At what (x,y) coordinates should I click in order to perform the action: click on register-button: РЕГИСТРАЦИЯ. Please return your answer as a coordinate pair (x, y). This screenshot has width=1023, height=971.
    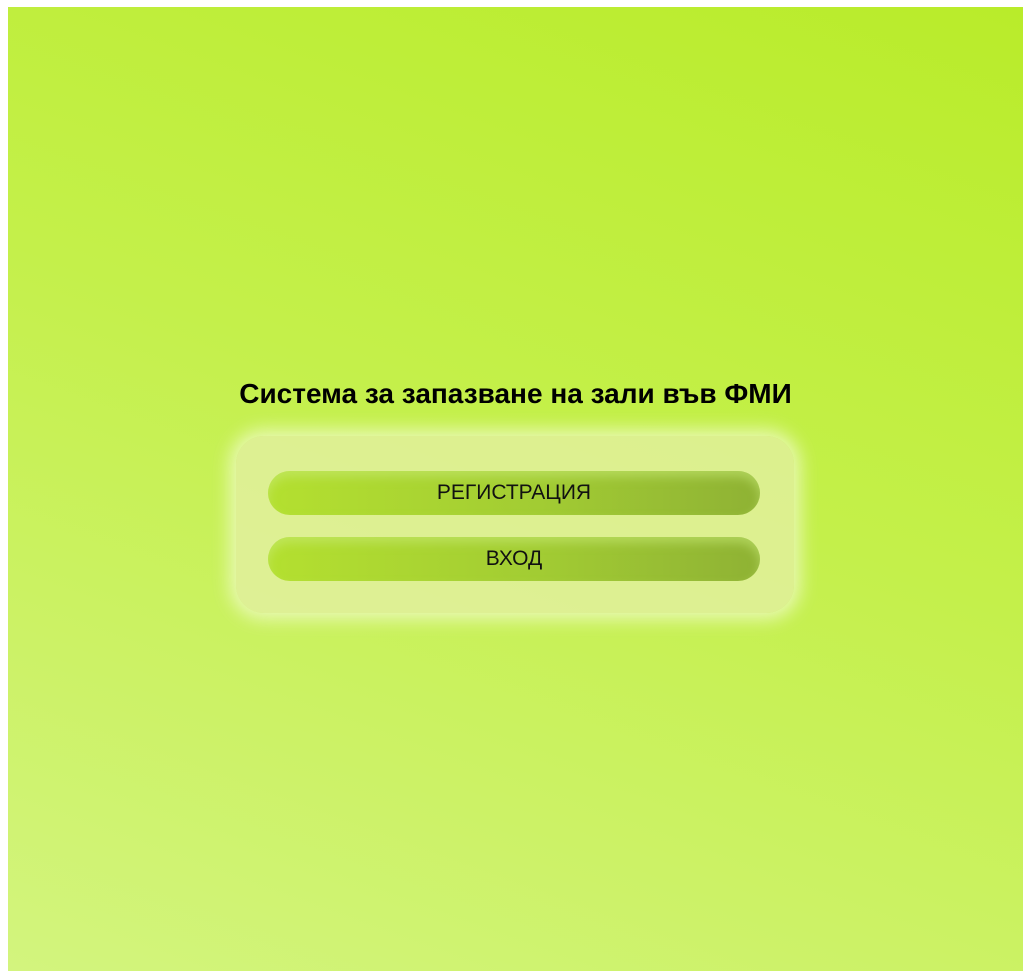
    Looking at the image, I should click on (514, 493).